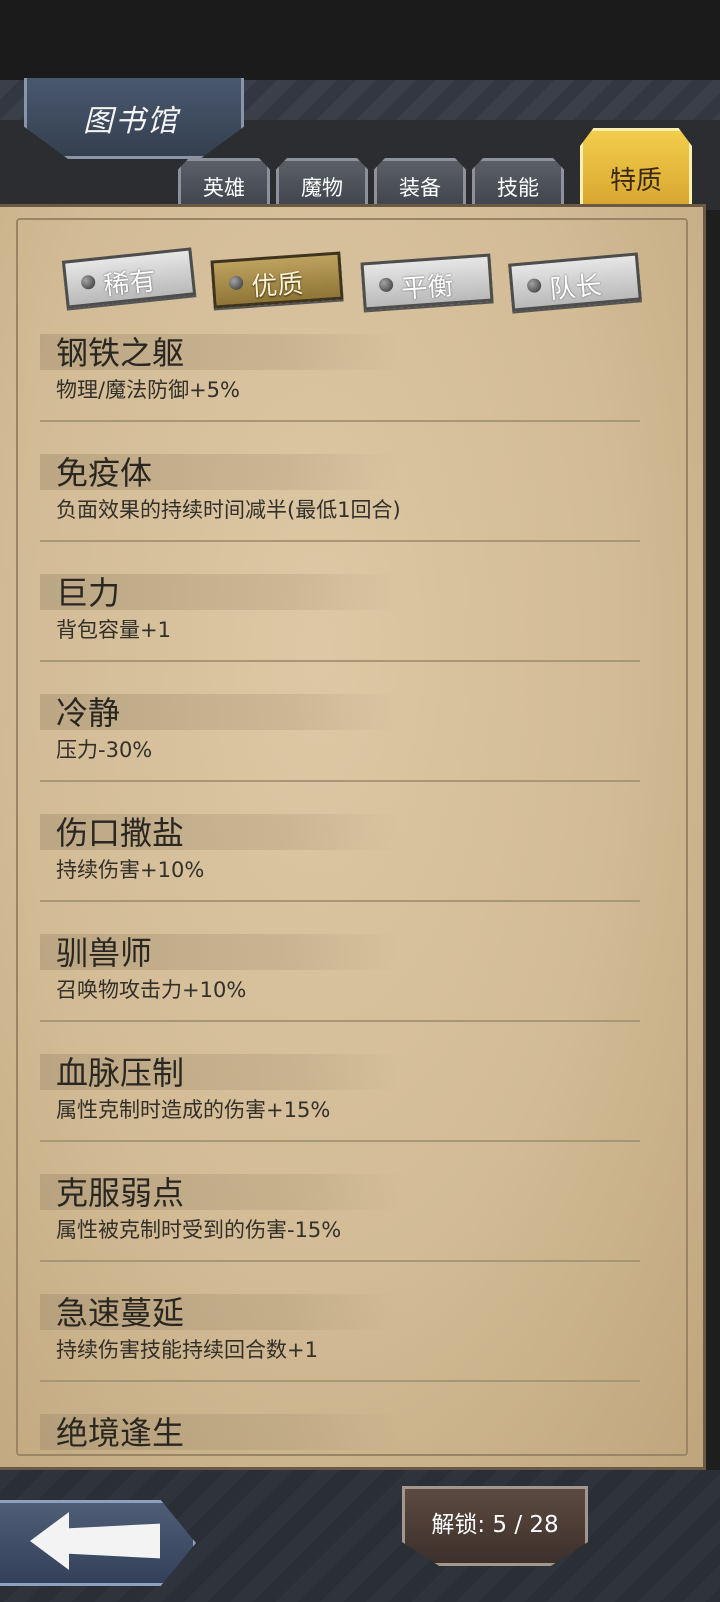  I want to click on tab-heroes-label: 英雄, so click(224, 188).